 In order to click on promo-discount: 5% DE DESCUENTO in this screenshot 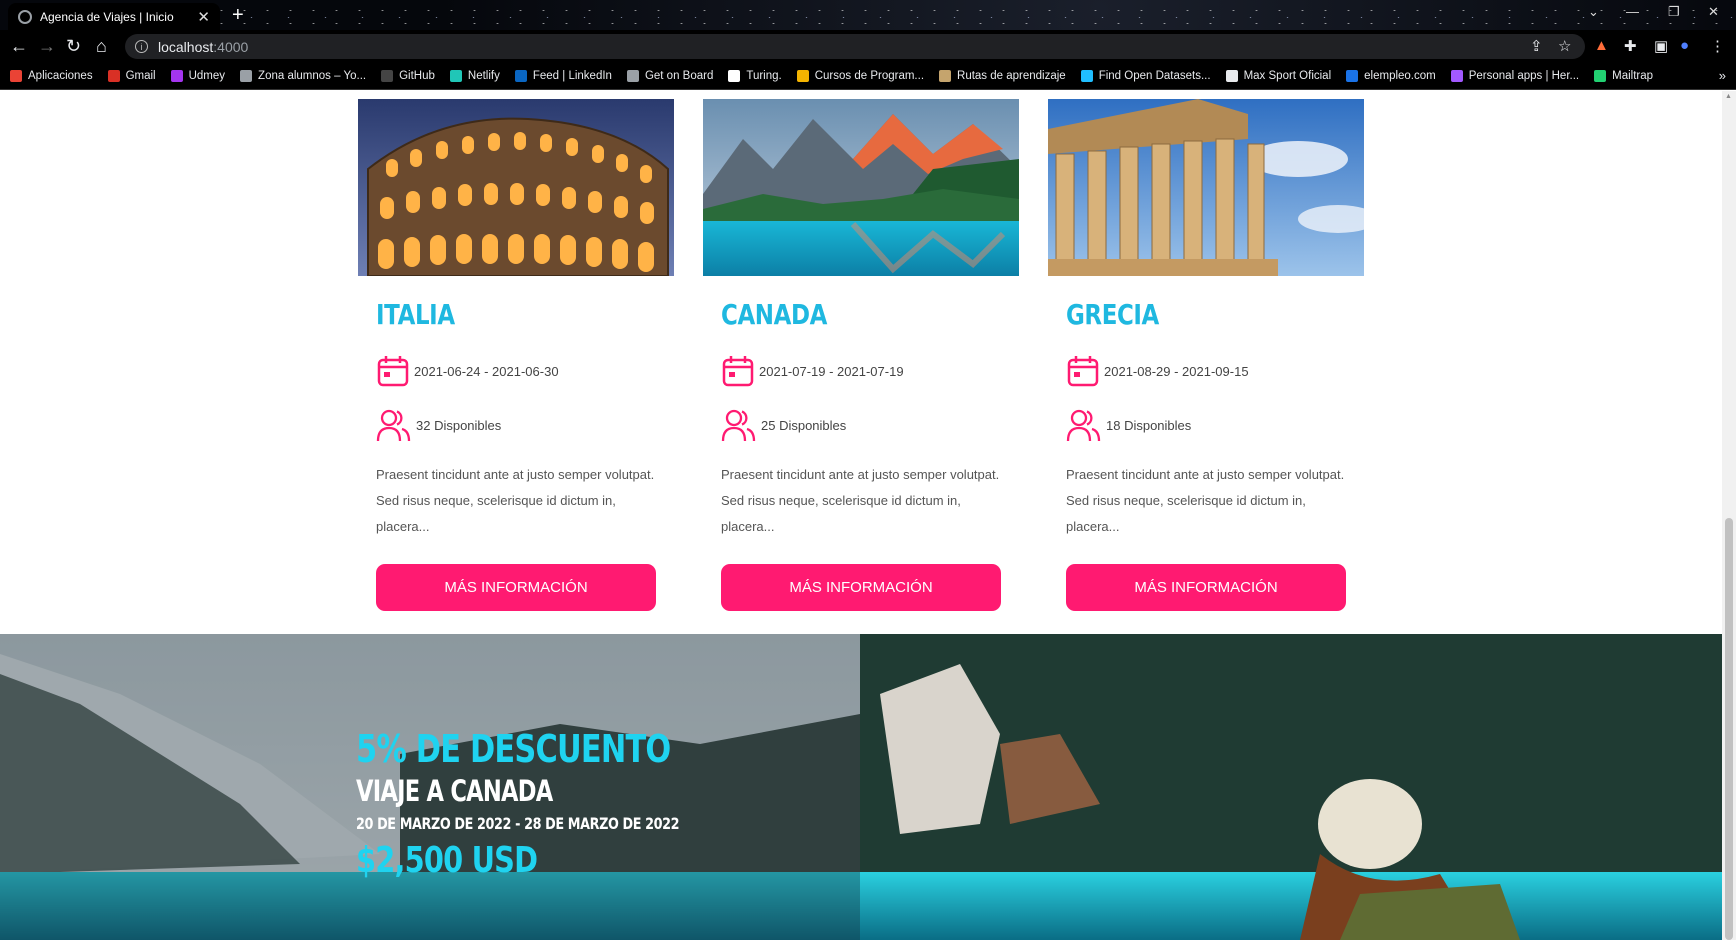, I will do `click(513, 749)`.